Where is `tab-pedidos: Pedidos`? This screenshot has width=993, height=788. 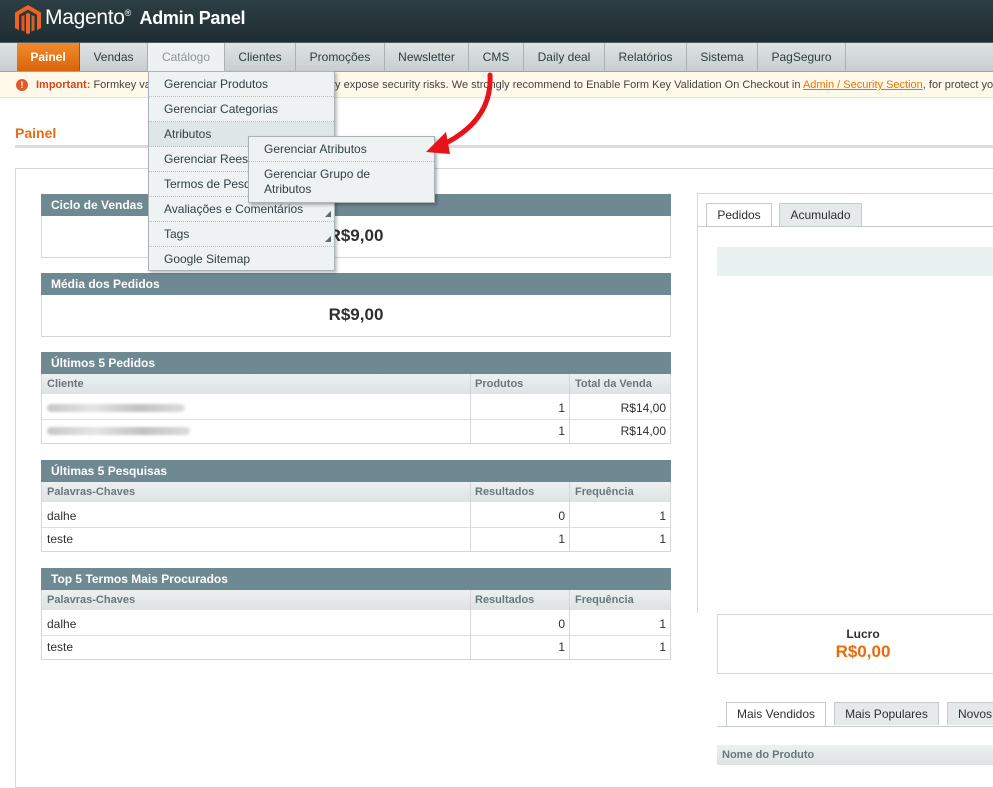
tab-pedidos: Pedidos is located at coordinates (739, 215).